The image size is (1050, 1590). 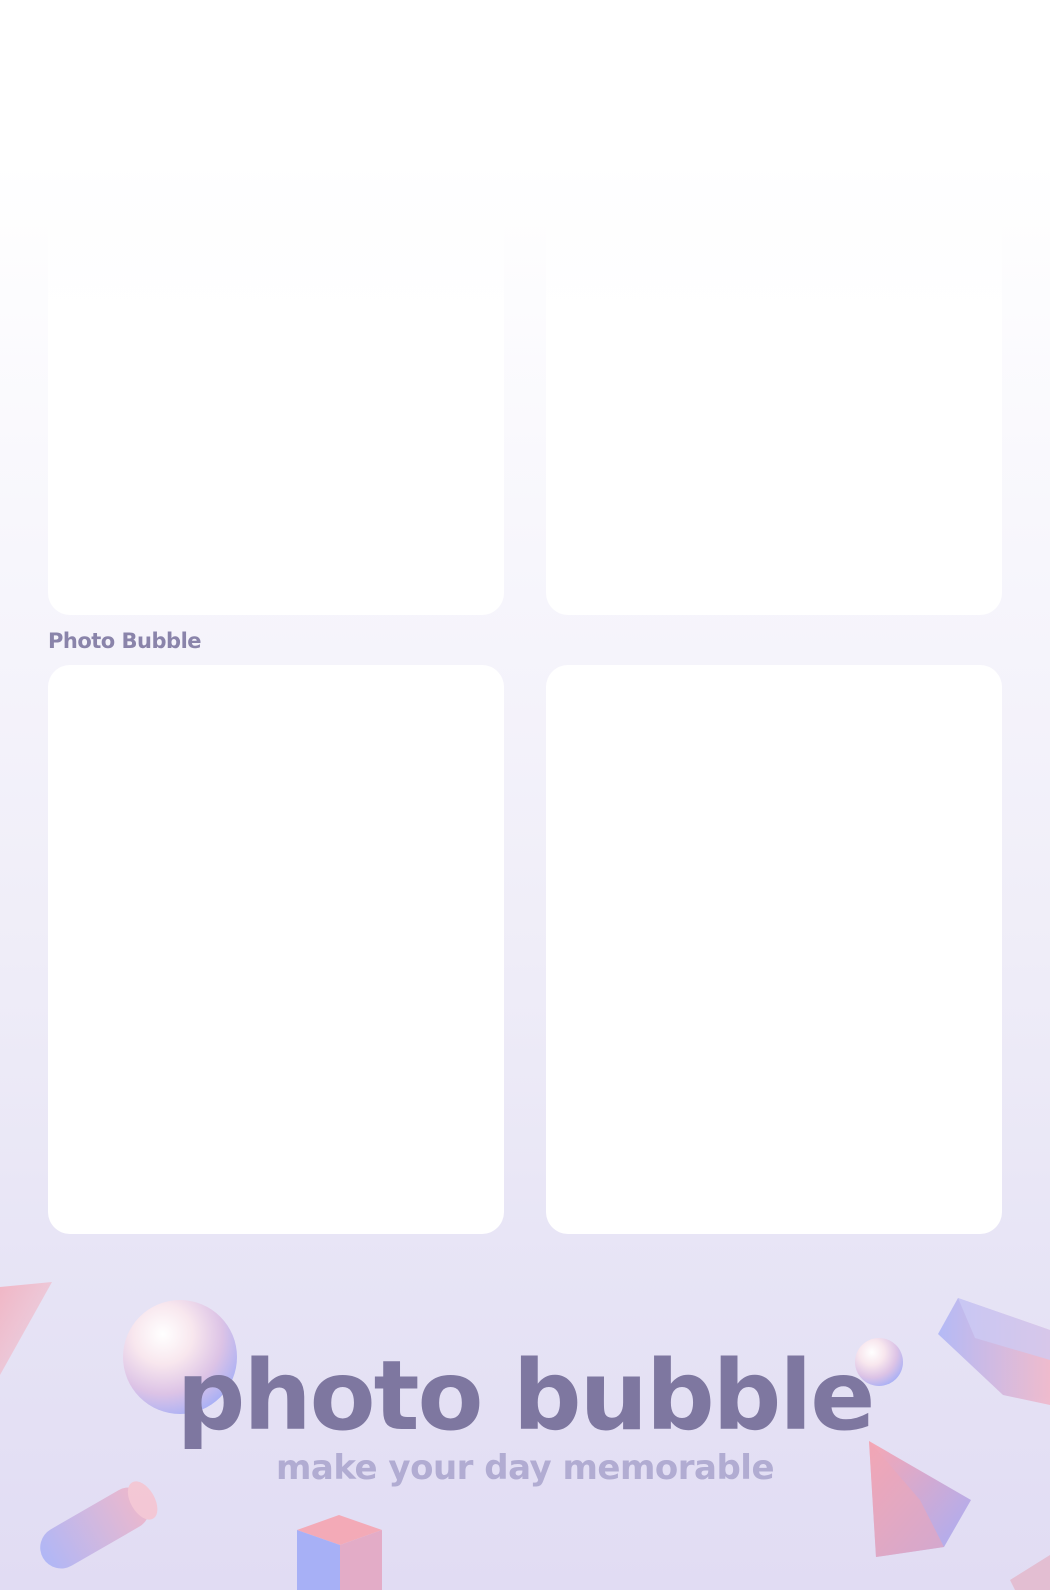 What do you see at coordinates (339, 1552) in the screenshot?
I see `cube-shape` at bounding box center [339, 1552].